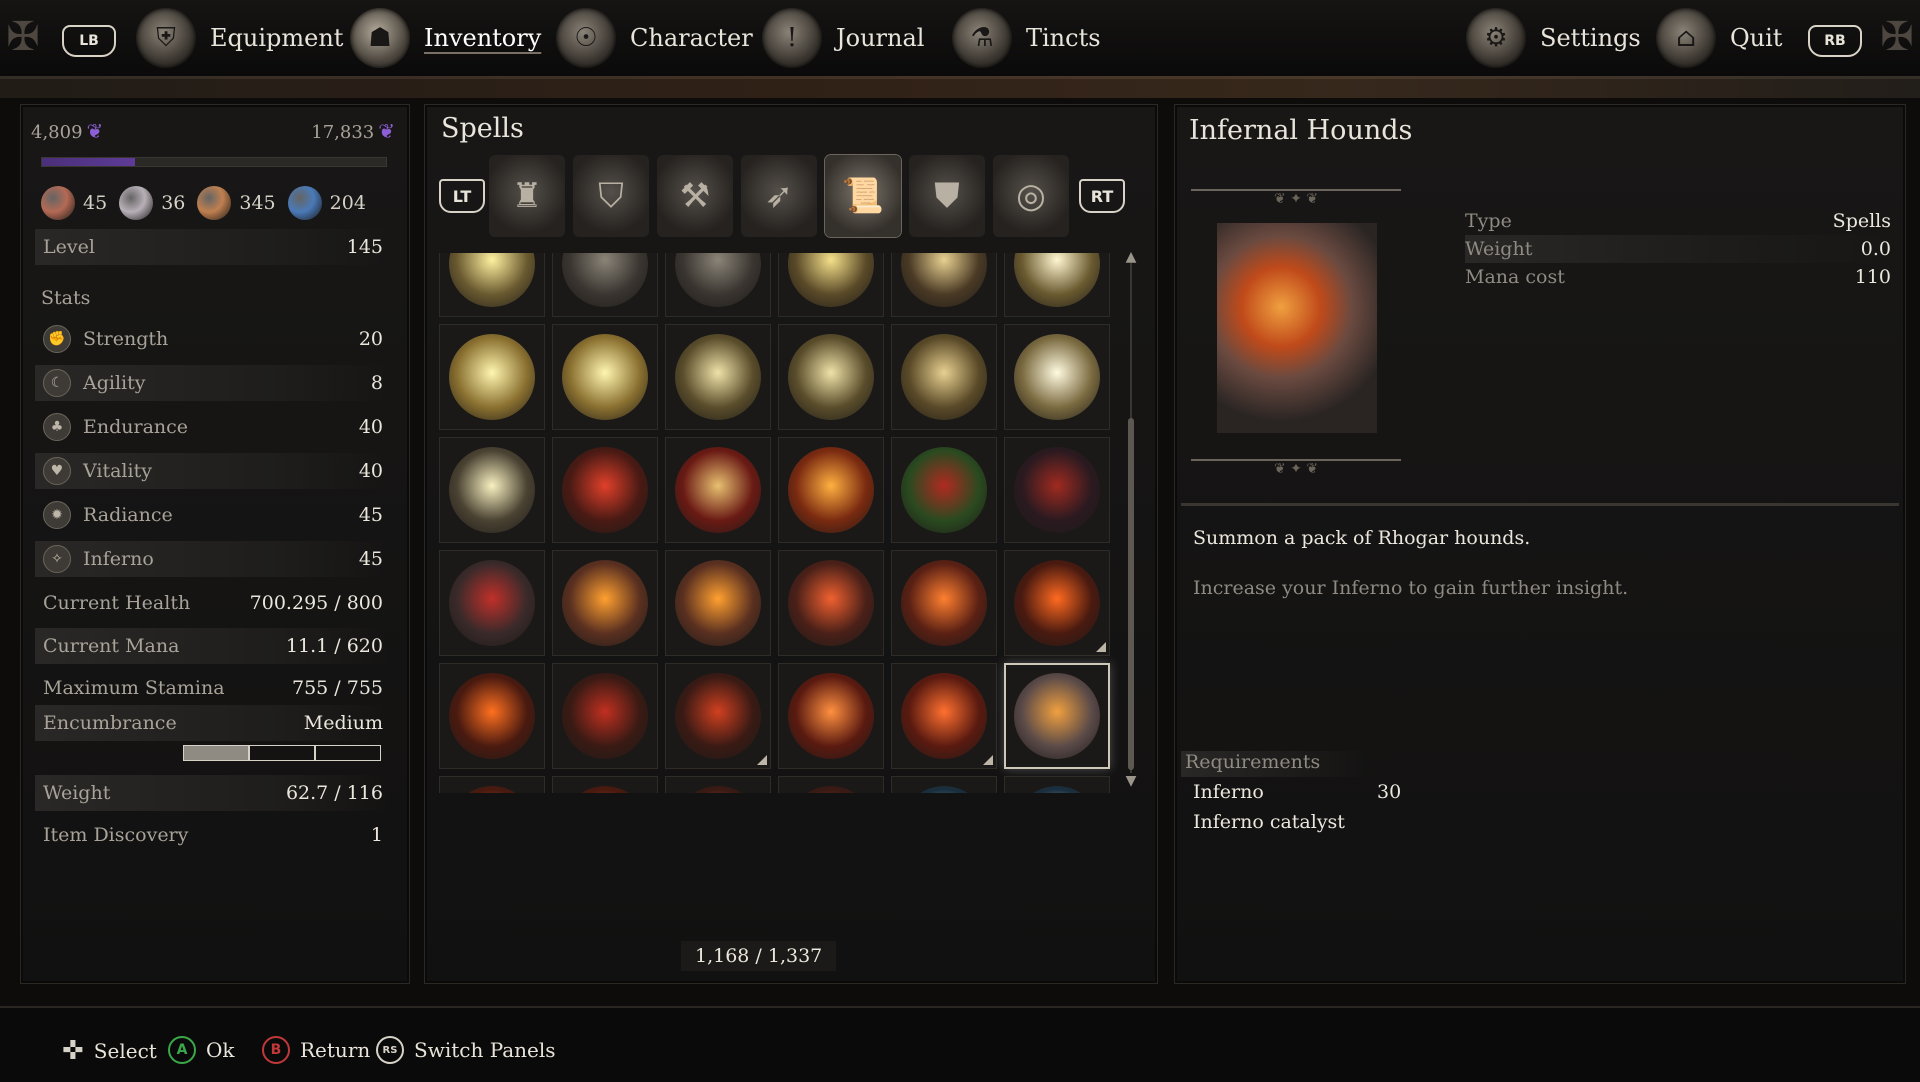  Describe the element at coordinates (1719, 38) in the screenshot. I see `quit-button: ⌂ Quit` at that location.